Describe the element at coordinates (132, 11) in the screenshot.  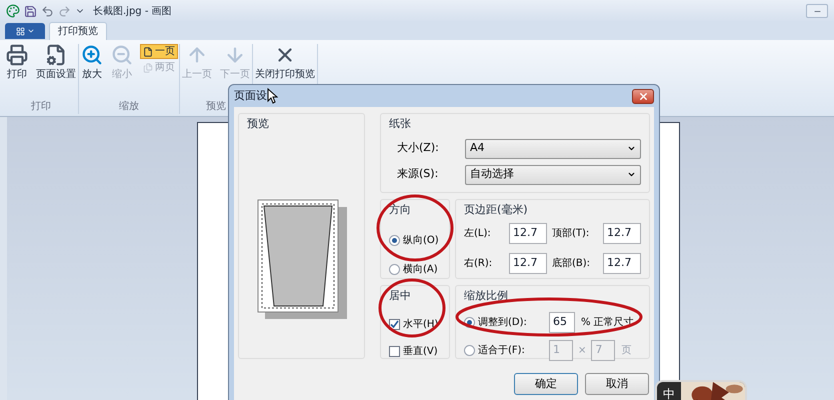
I see `window-title: 长截图.jpg - 画图` at that location.